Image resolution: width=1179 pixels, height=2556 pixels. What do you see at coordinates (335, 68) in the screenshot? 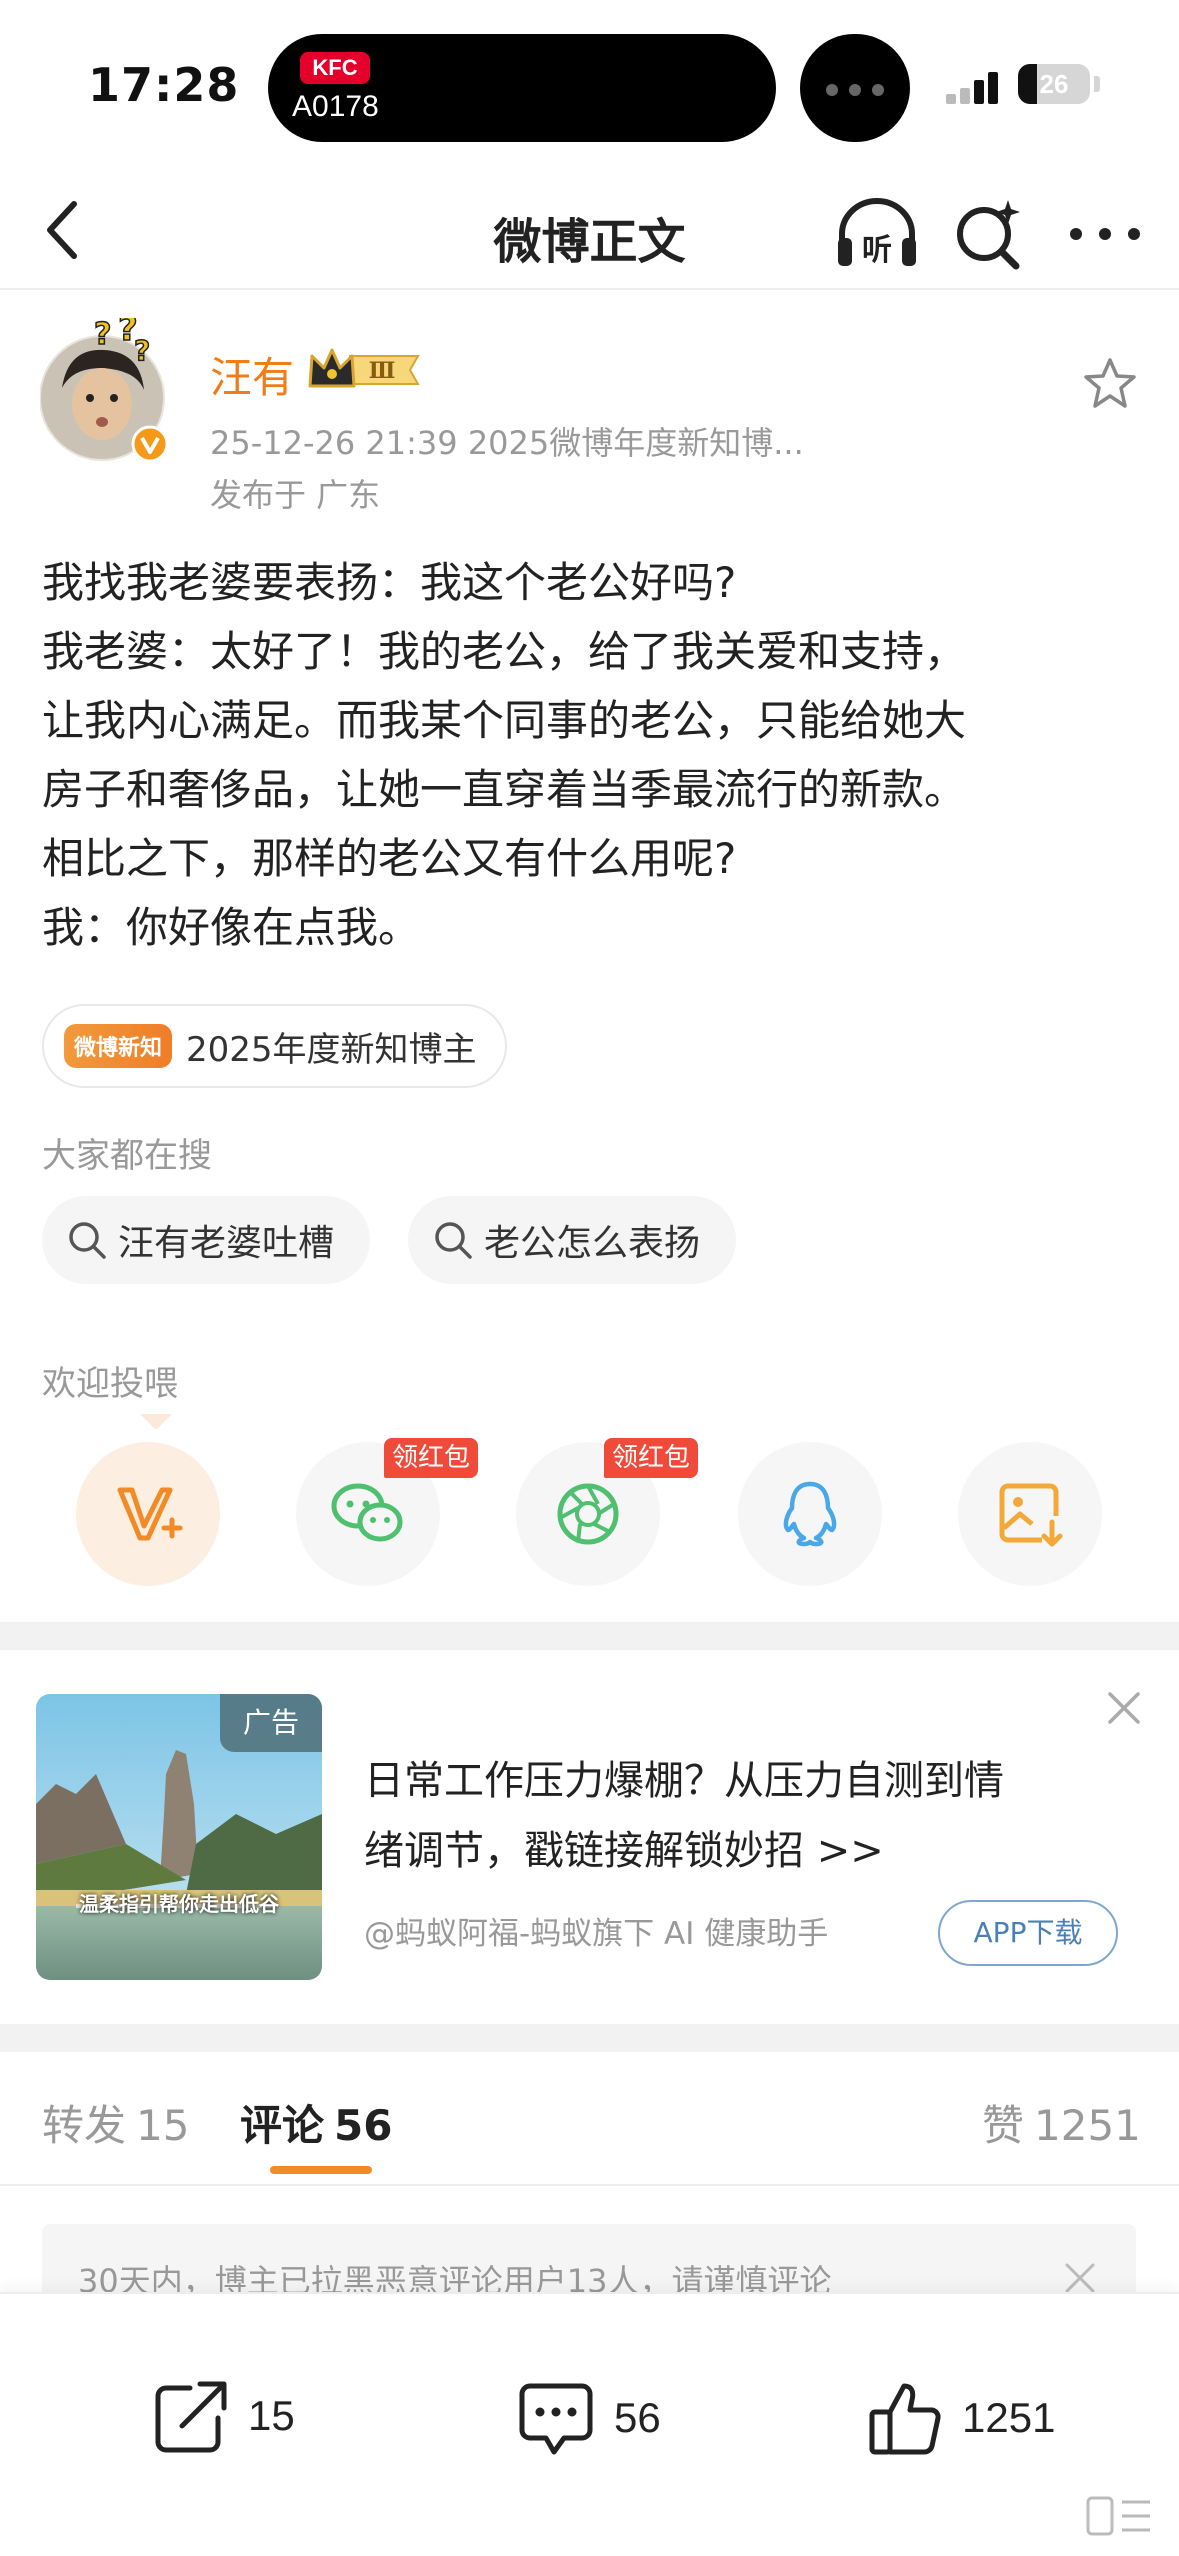
I see `kfc-logo-badge: KFC` at bounding box center [335, 68].